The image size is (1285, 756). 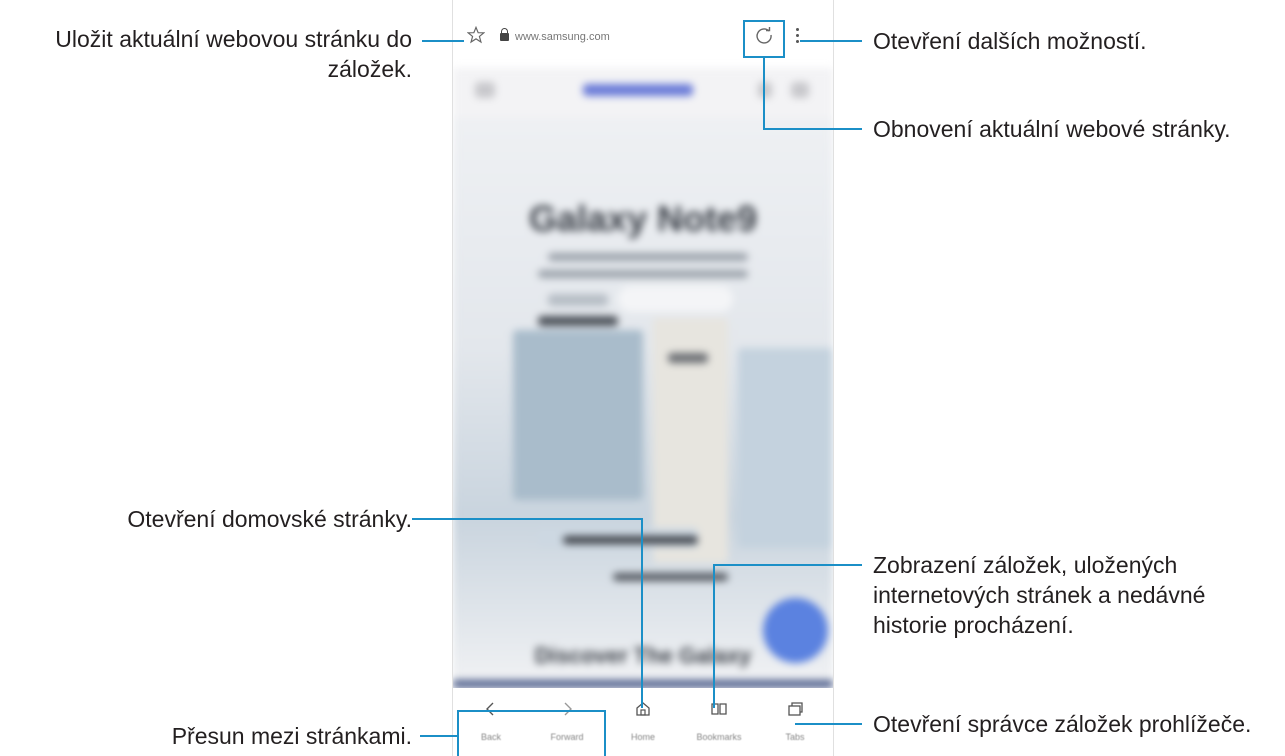 What do you see at coordinates (795, 737) in the screenshot?
I see `tabs-label: Tabs` at bounding box center [795, 737].